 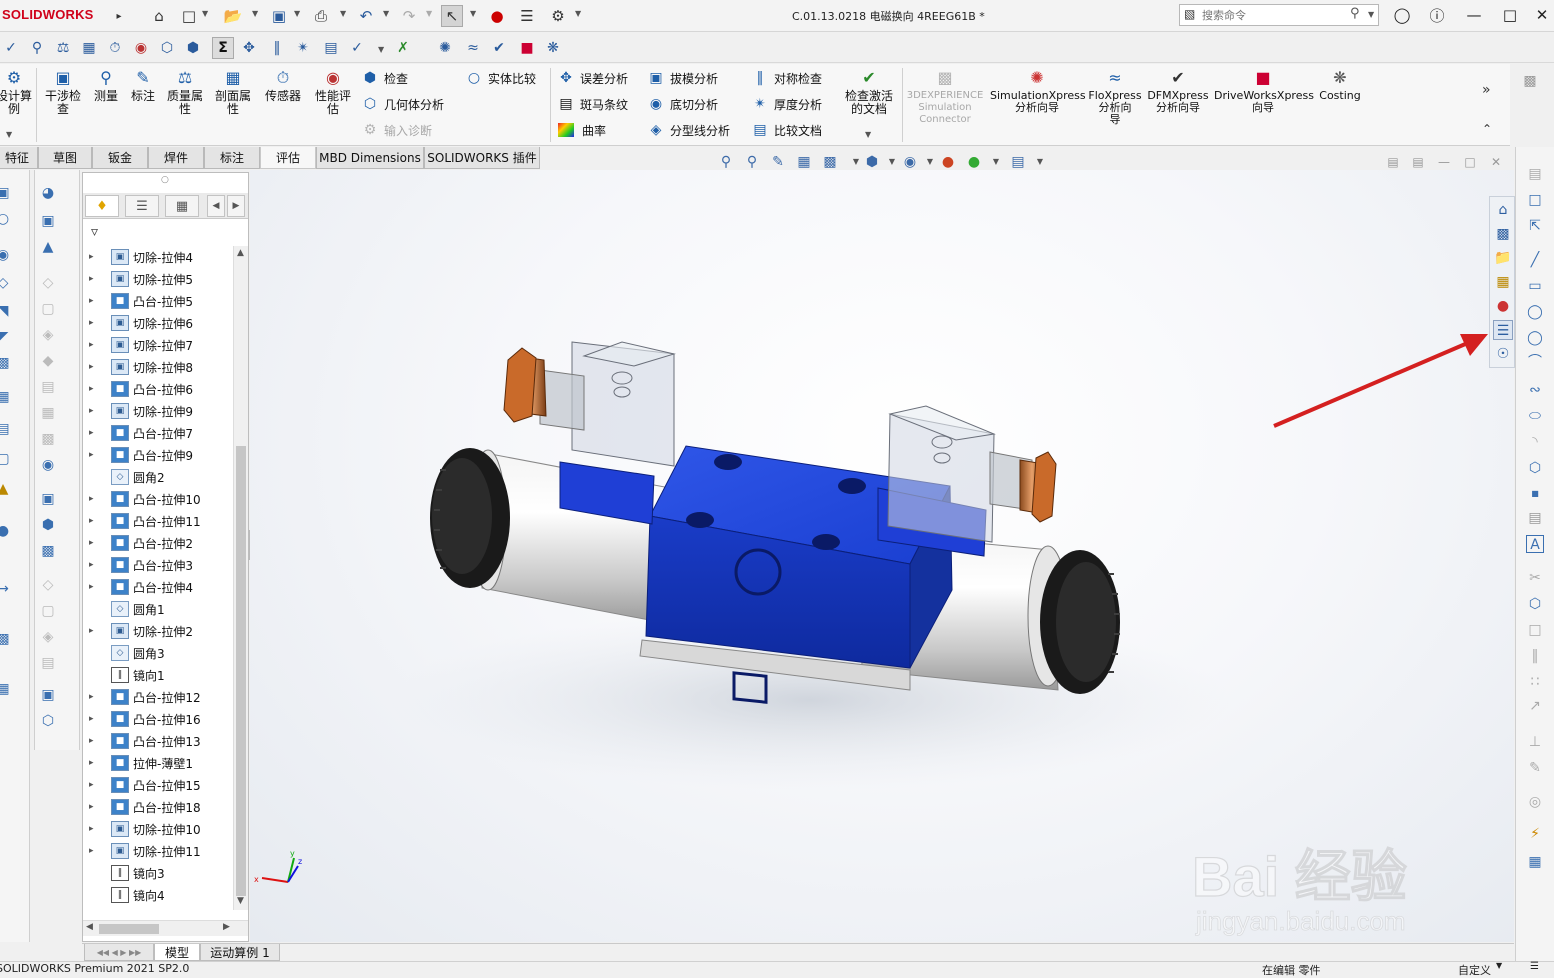 I want to click on quick-snaps-icon: ◎, so click(x=1535, y=802).